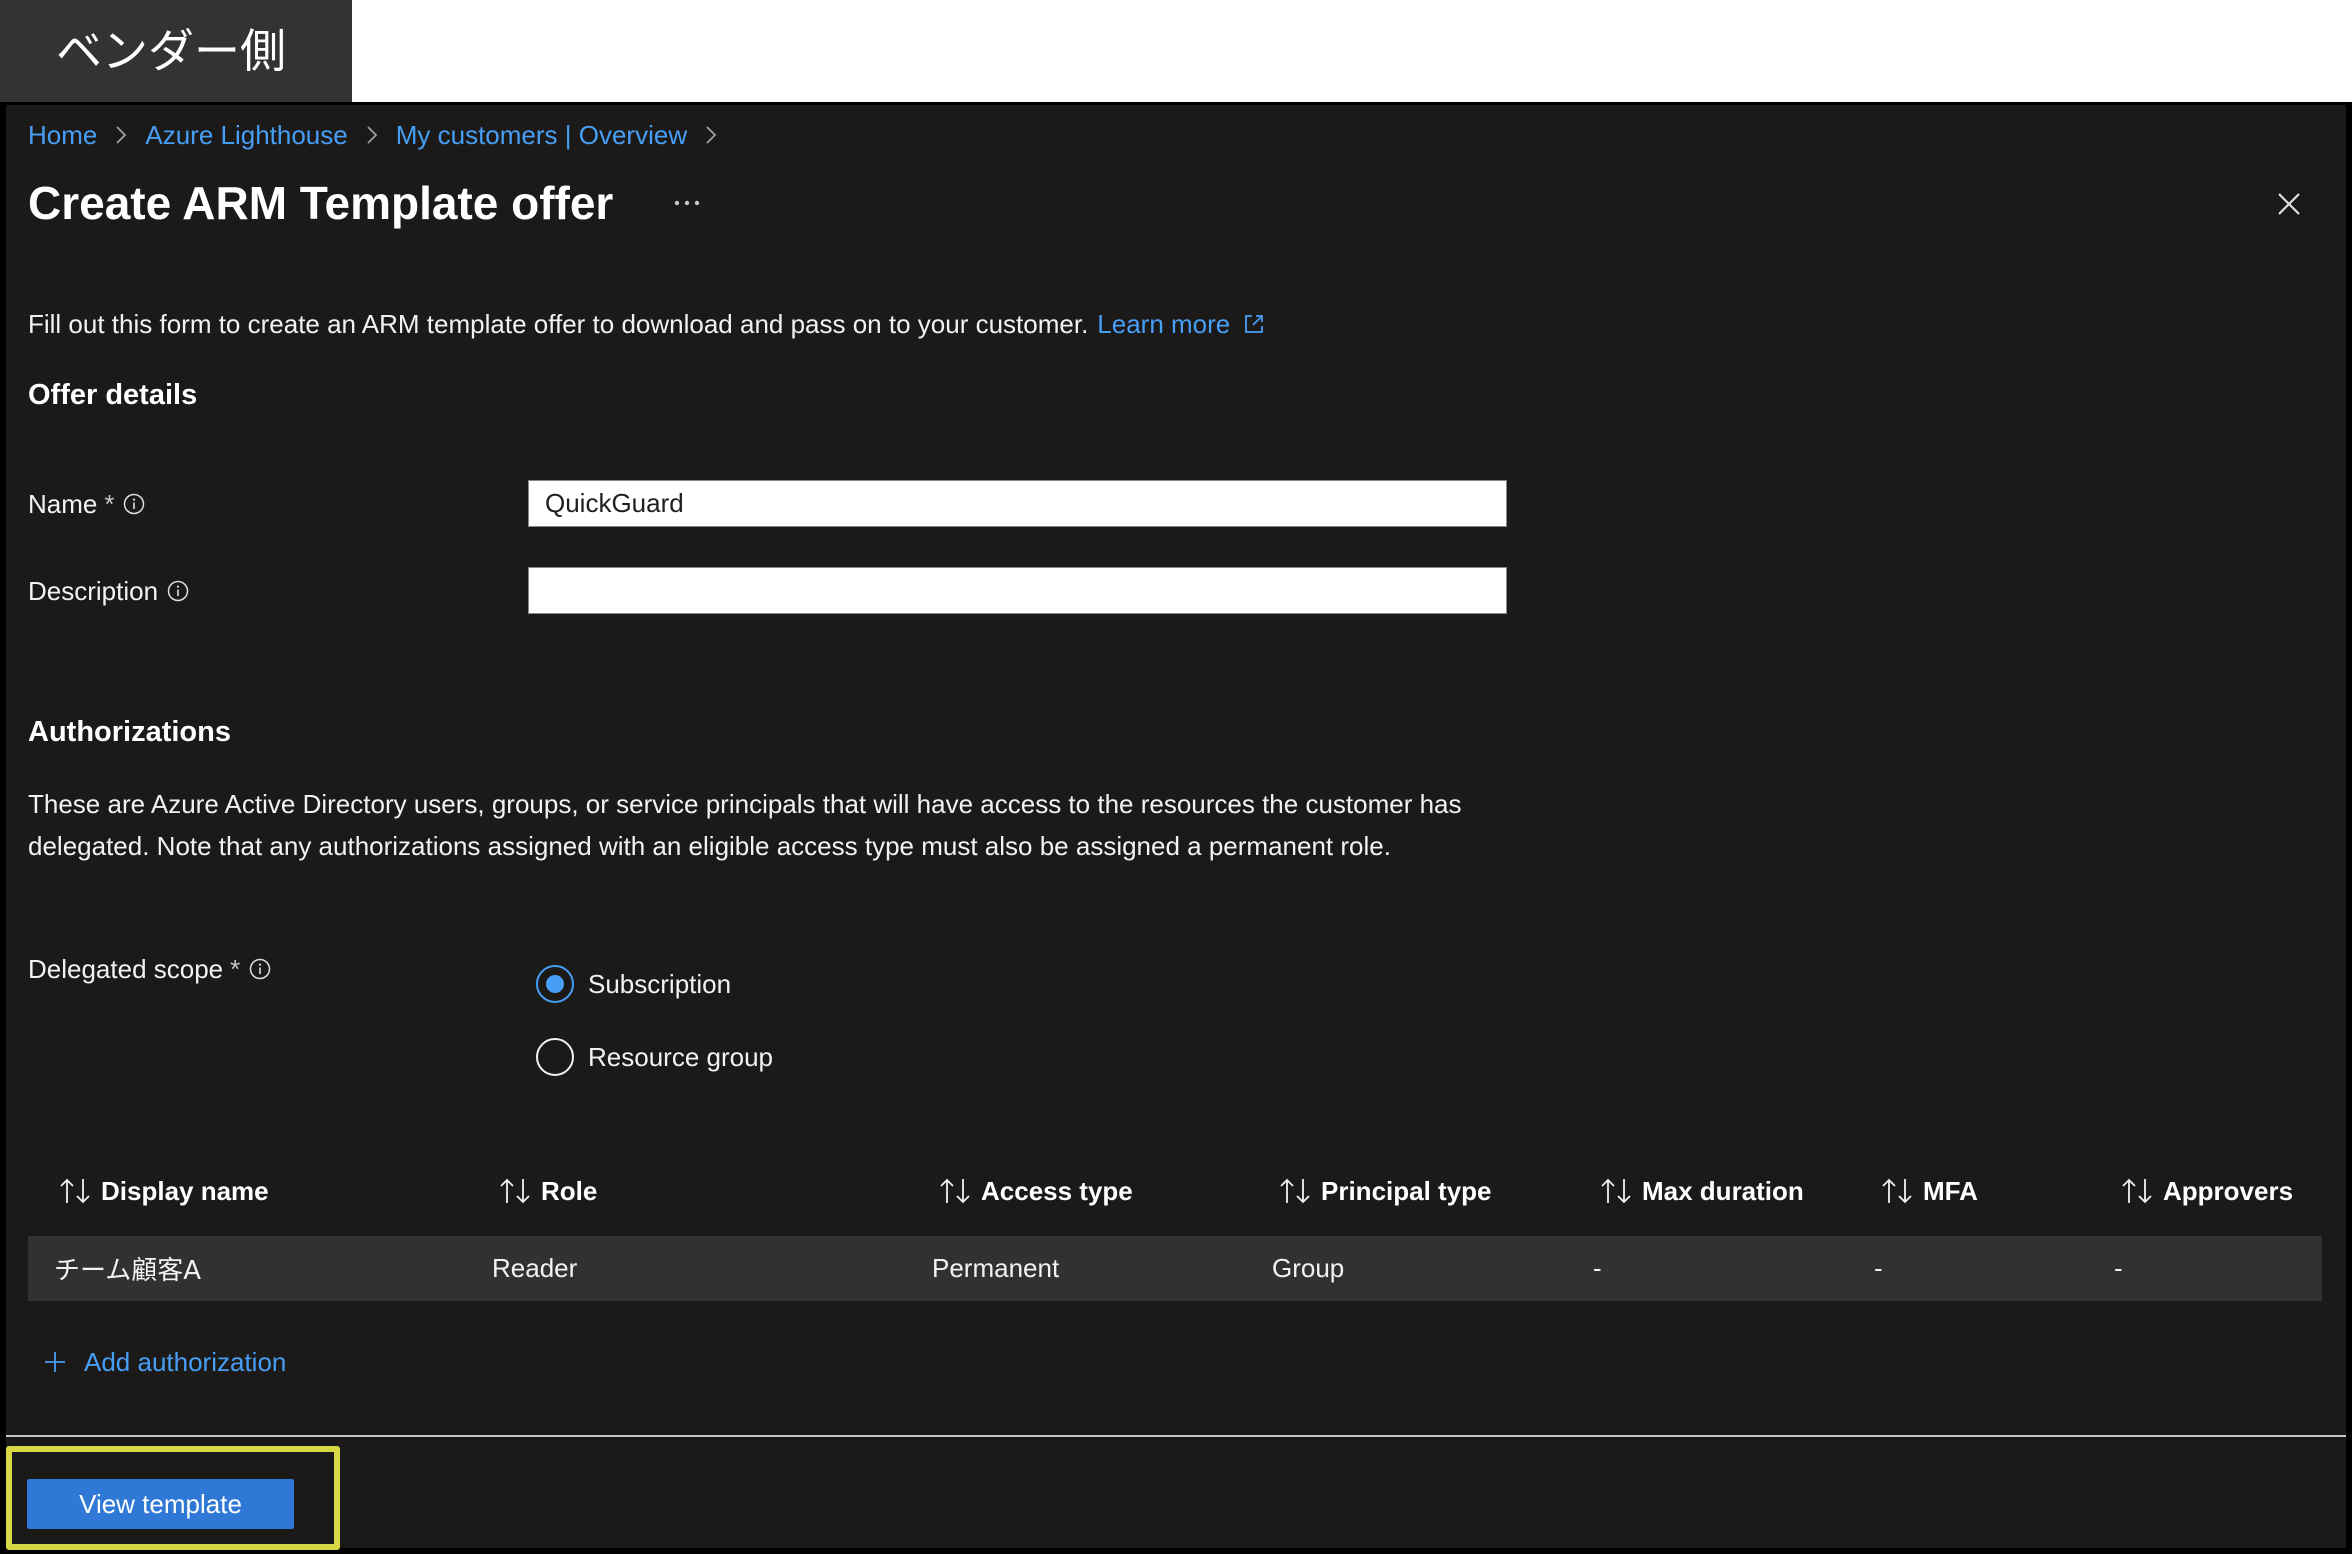 The image size is (2352, 1554). Describe the element at coordinates (1254, 324) in the screenshot. I see `external-link-icon` at that location.